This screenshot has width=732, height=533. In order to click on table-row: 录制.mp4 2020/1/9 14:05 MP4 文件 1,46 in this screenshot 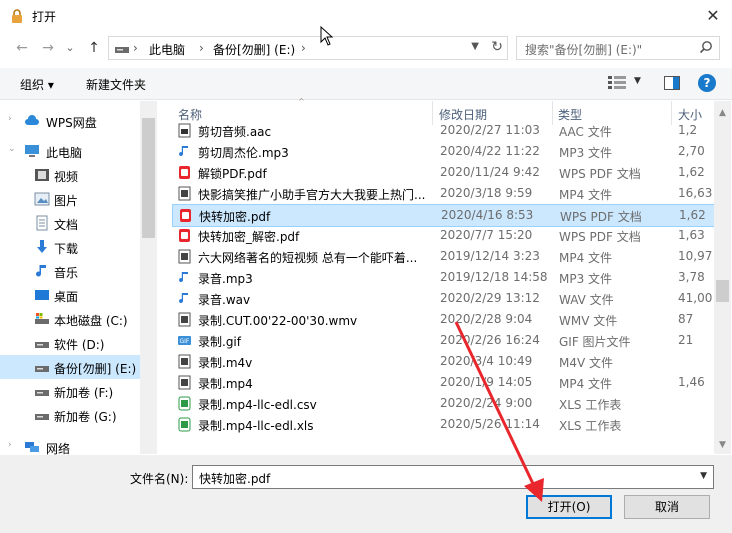, I will do `click(443, 382)`.